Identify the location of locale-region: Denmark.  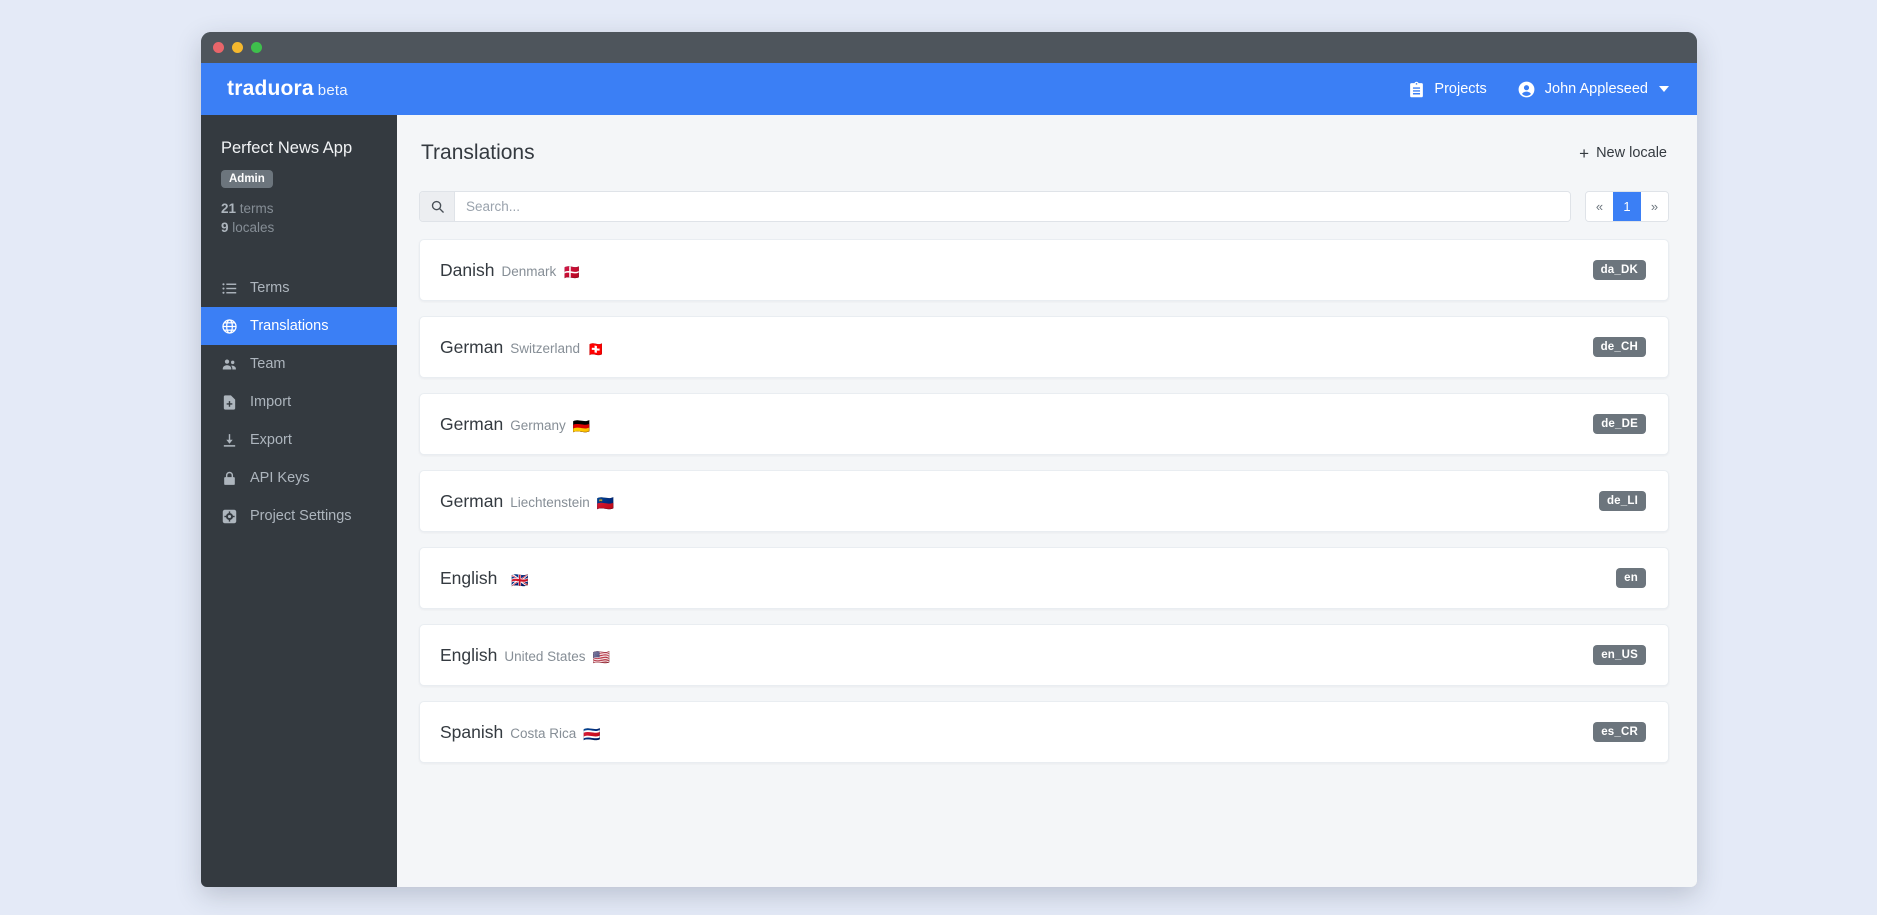
(529, 271).